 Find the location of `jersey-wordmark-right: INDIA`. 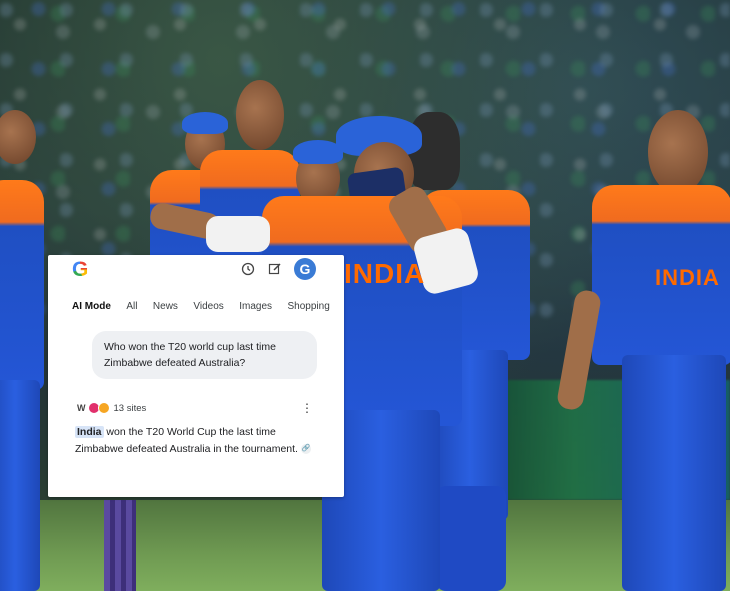

jersey-wordmark-right: INDIA is located at coordinates (687, 277).